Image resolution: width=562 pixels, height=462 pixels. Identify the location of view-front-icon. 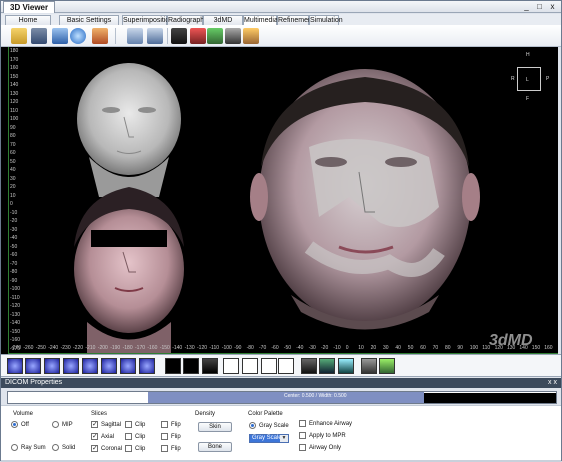
(15, 366).